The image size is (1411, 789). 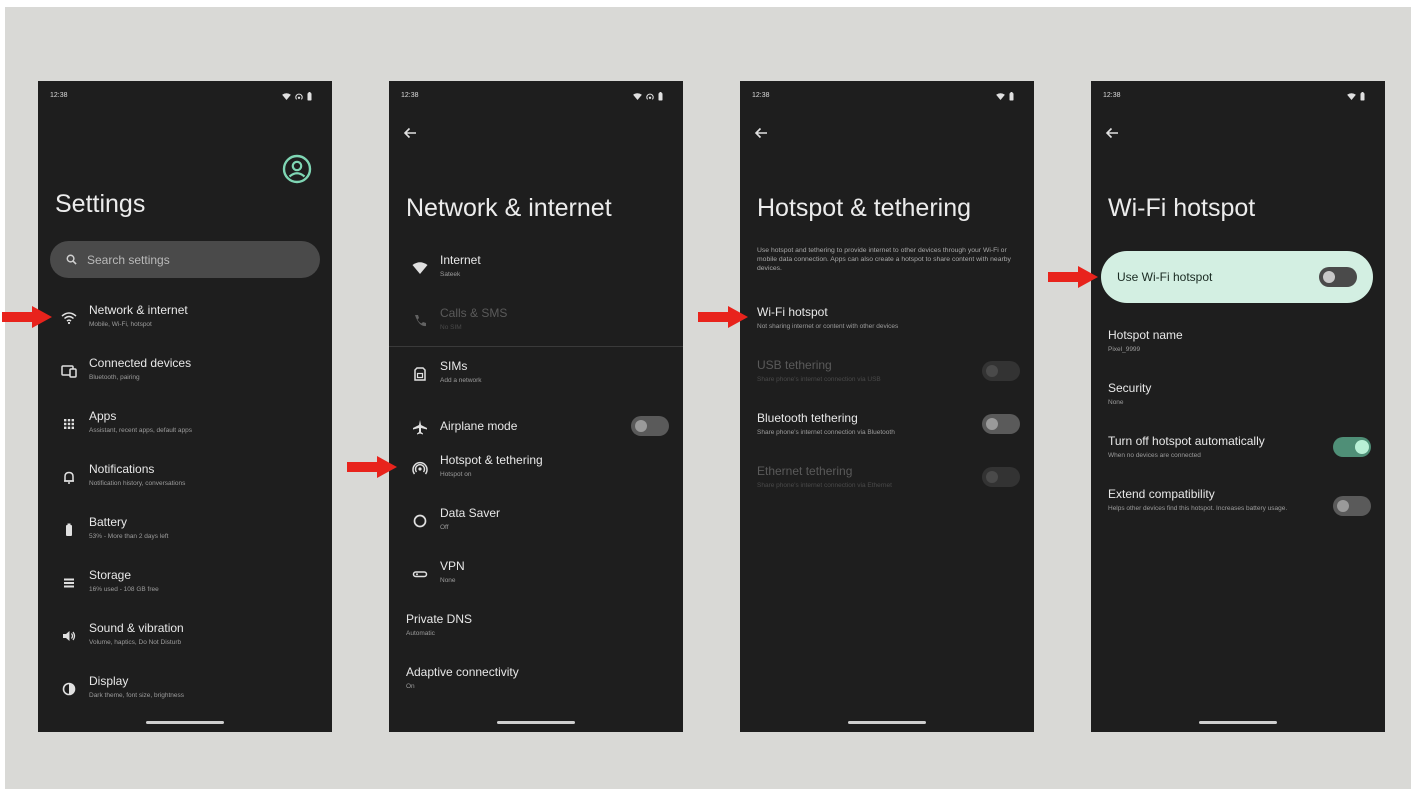 What do you see at coordinates (420, 574) in the screenshot?
I see `vpn-key-icon` at bounding box center [420, 574].